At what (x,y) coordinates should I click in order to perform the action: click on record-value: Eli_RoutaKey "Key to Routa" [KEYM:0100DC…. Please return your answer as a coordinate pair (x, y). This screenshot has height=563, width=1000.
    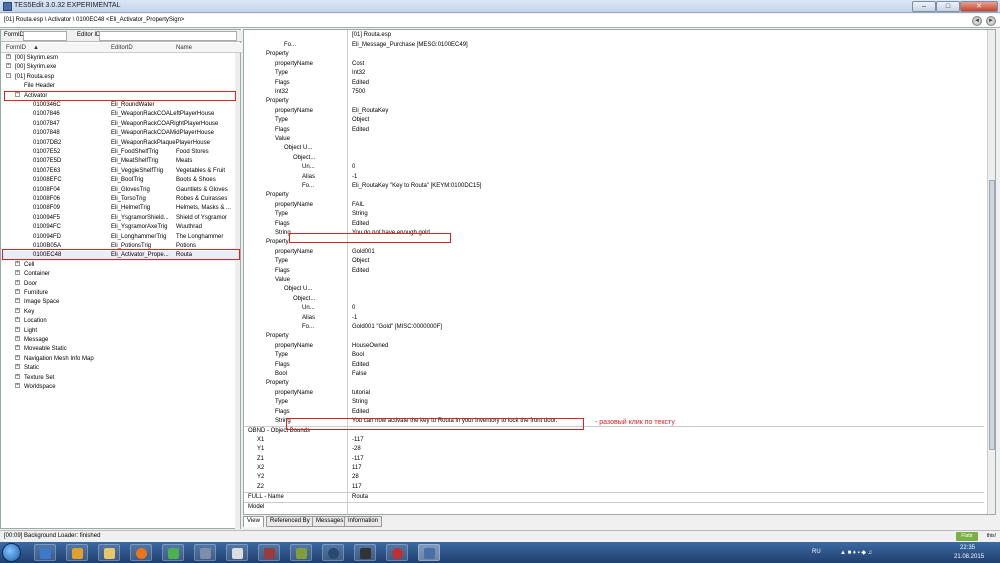
    Looking at the image, I should click on (416, 186).